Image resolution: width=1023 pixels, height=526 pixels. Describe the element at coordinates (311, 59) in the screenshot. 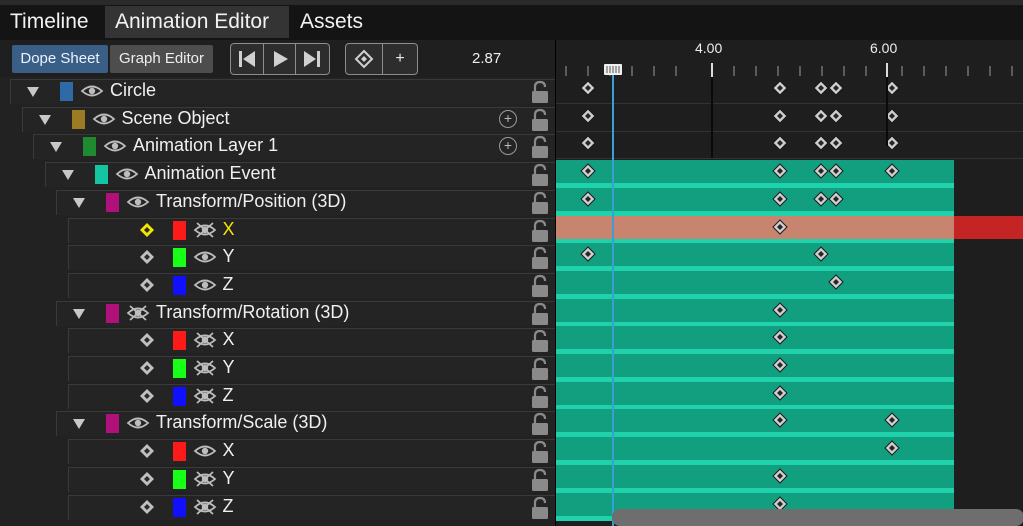

I see `jump-to-end-button` at that location.